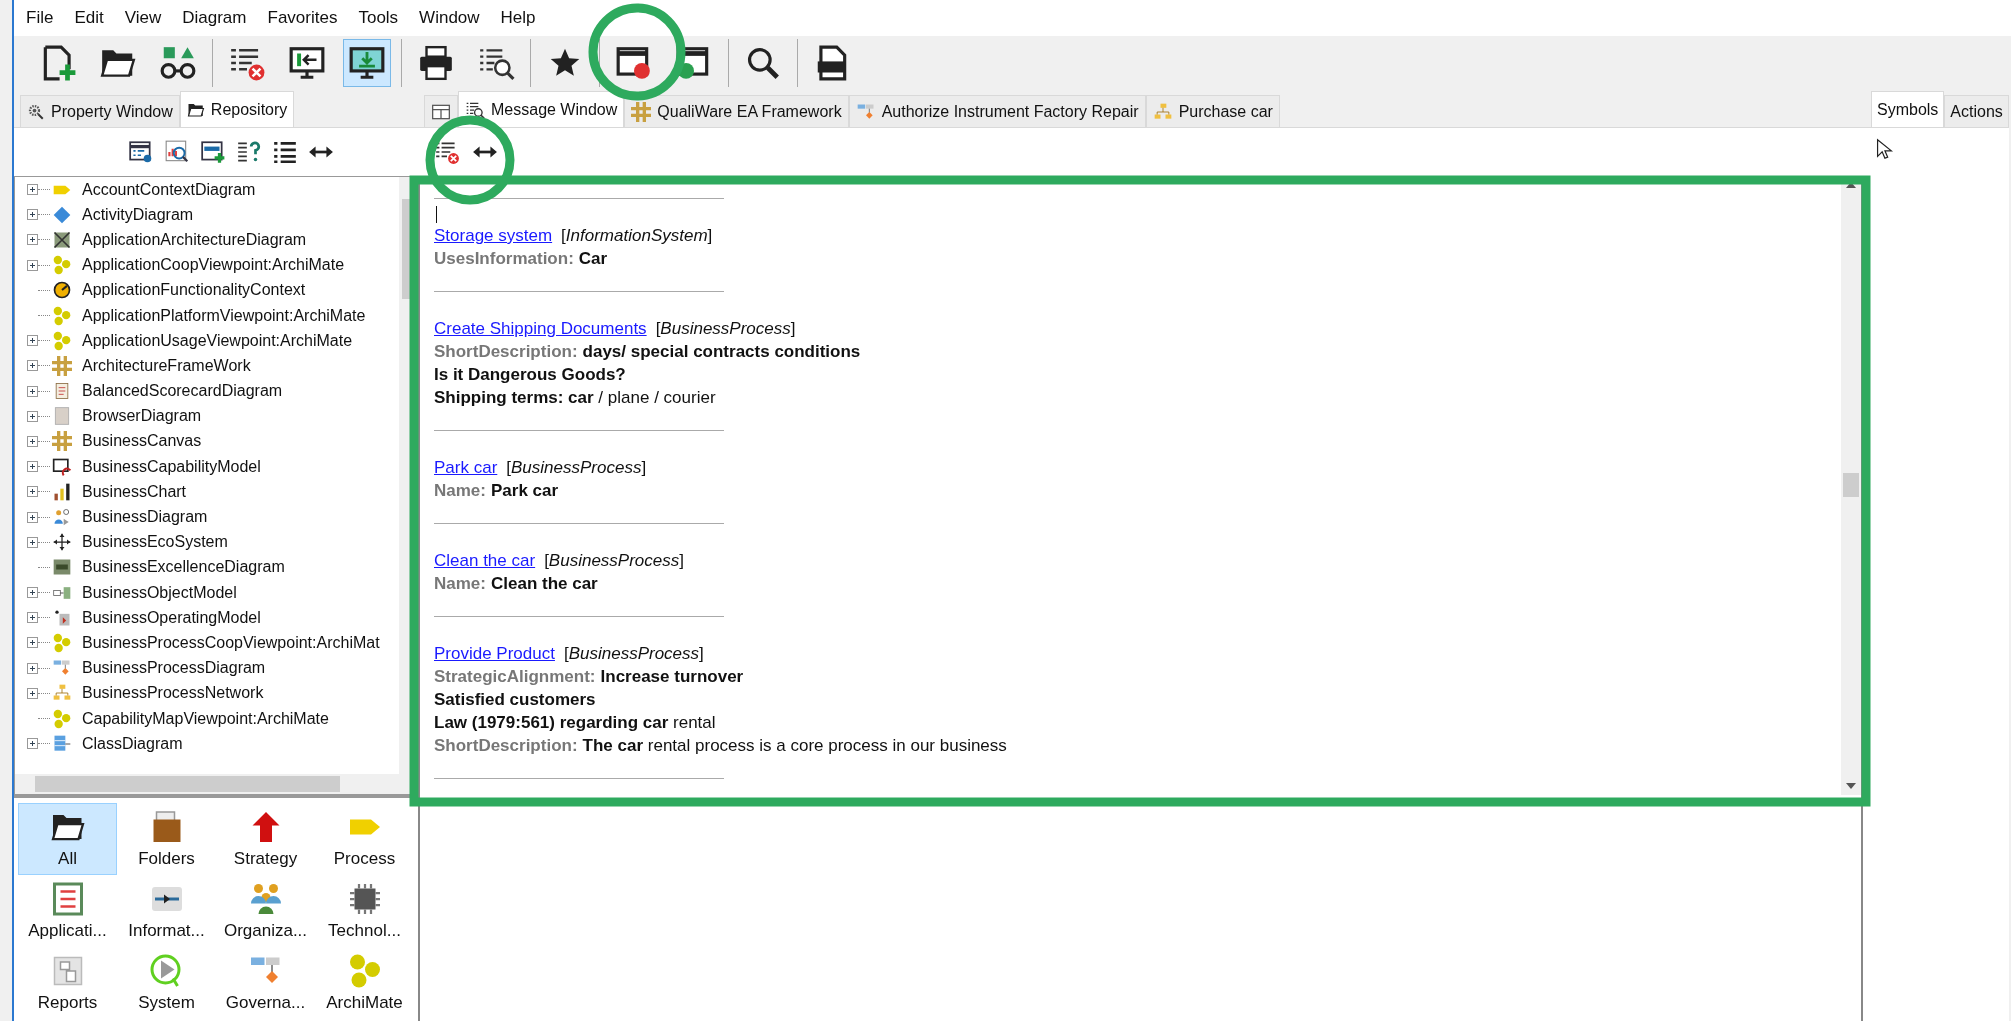 The width and height of the screenshot is (2011, 1021). I want to click on tree-item: ApplicationUsageViewpoint:ArchiMate, so click(217, 340).